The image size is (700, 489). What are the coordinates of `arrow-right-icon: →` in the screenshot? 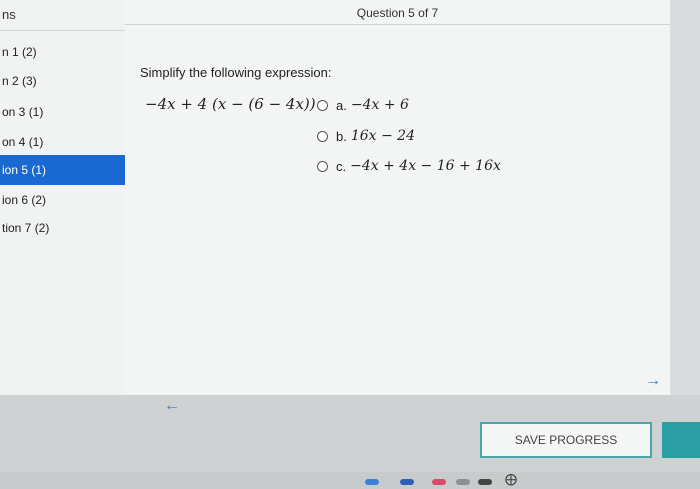 It's located at (653, 380).